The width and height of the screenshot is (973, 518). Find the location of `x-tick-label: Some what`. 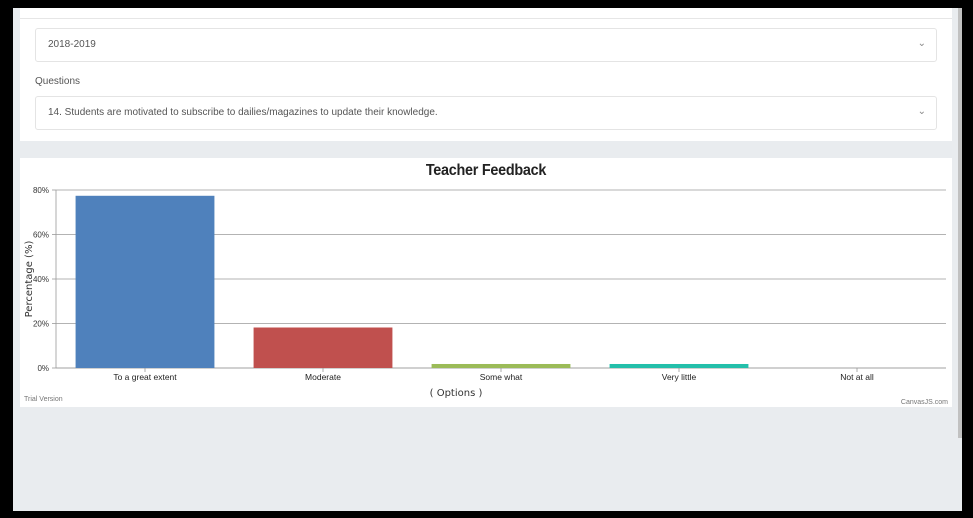

x-tick-label: Some what is located at coordinates (501, 377).